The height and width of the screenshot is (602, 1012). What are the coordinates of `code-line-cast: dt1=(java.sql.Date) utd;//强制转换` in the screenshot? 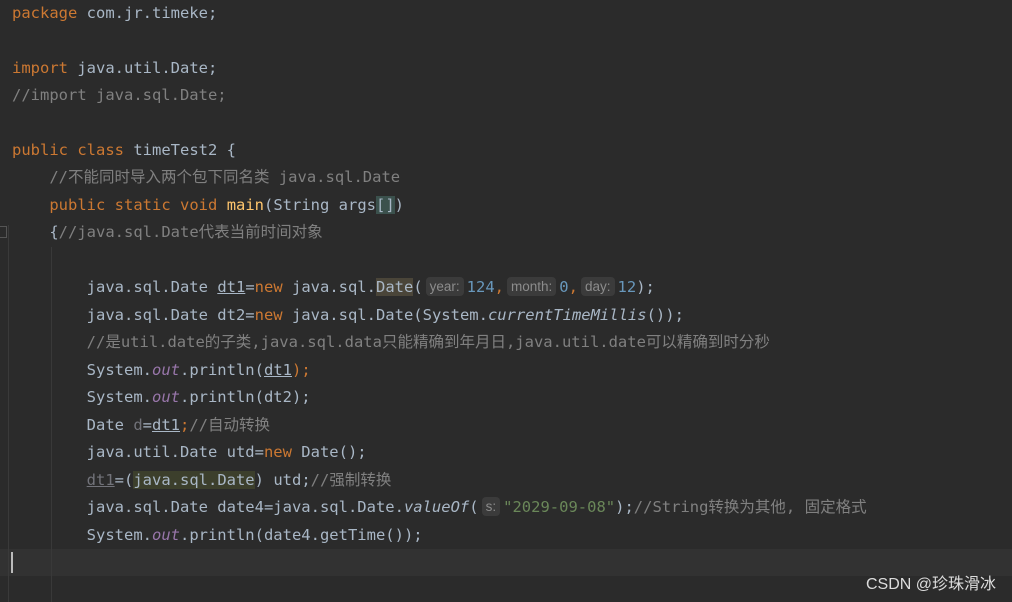 It's located at (201, 480).